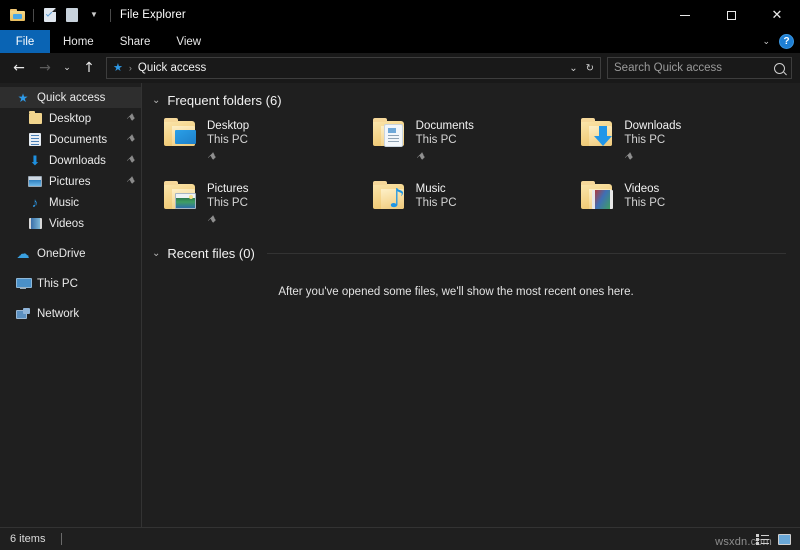  Describe the element at coordinates (61, 253) in the screenshot. I see `sidebar-item-label: OneDrive` at that location.